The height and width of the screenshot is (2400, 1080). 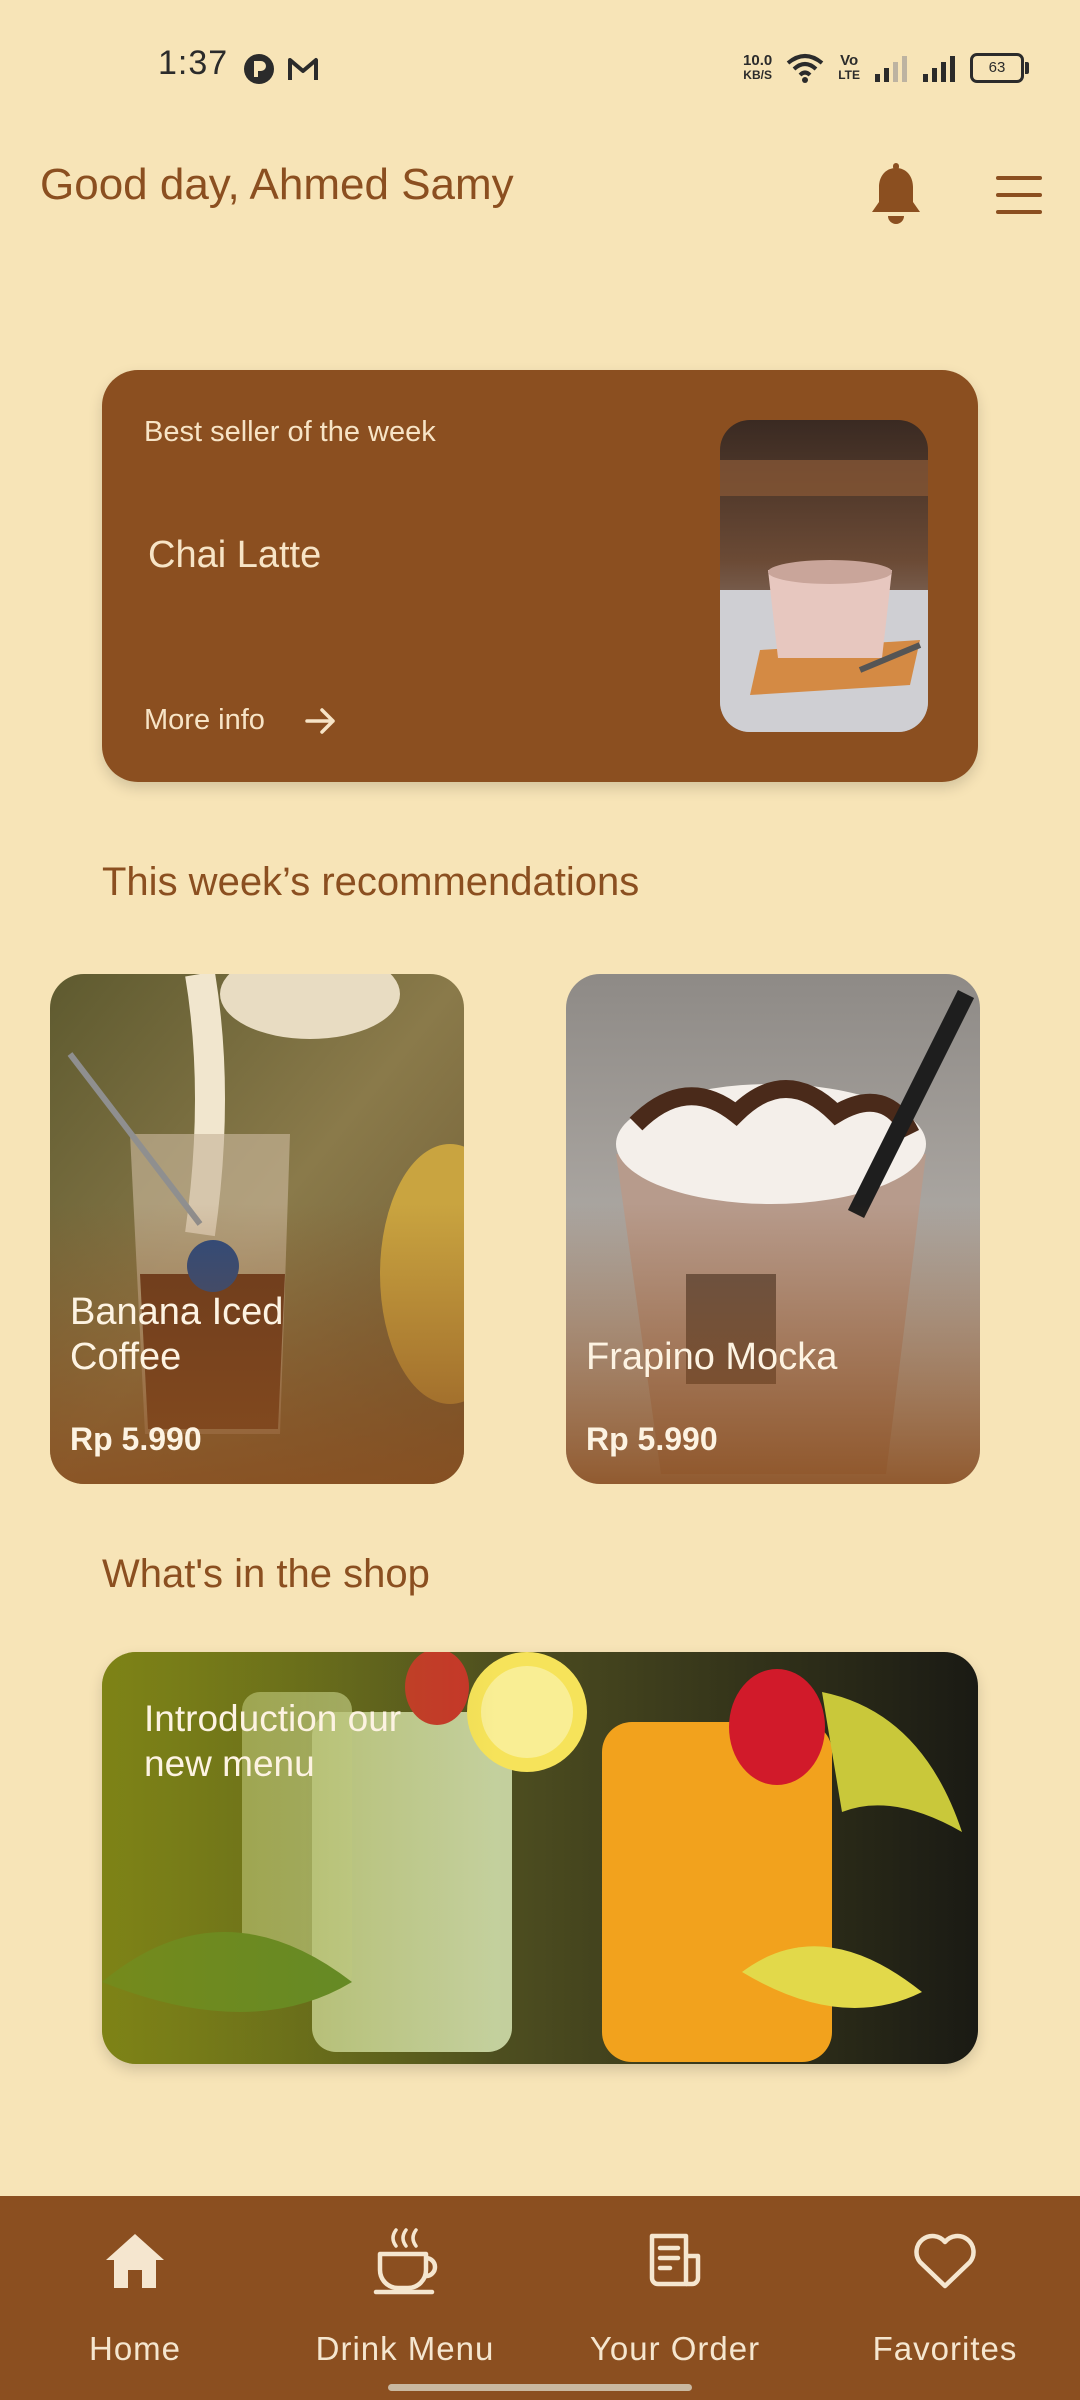 What do you see at coordinates (712, 1357) in the screenshot?
I see `recommendation-name: Frapino Mocka` at bounding box center [712, 1357].